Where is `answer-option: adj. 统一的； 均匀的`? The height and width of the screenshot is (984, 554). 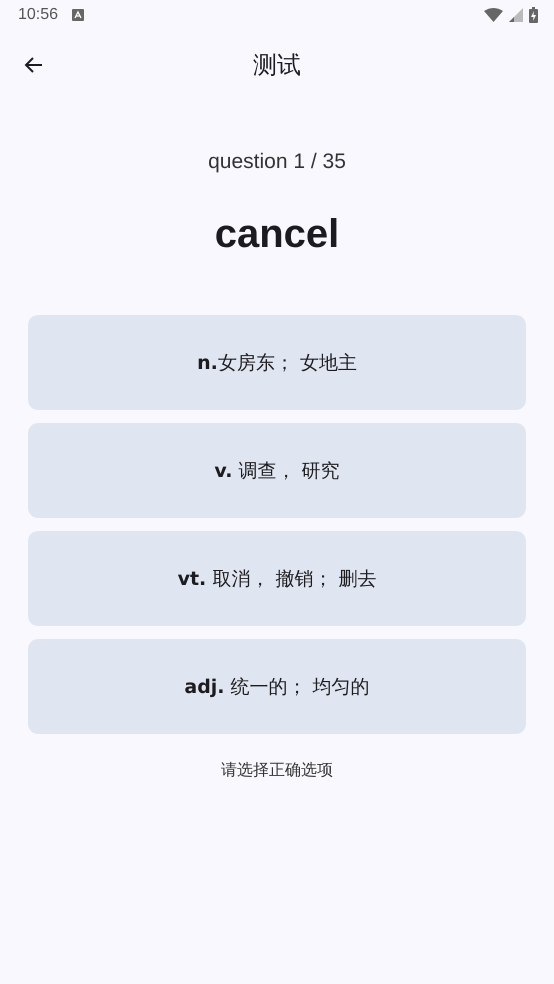 answer-option: adj. 统一的； 均匀的 is located at coordinates (277, 686).